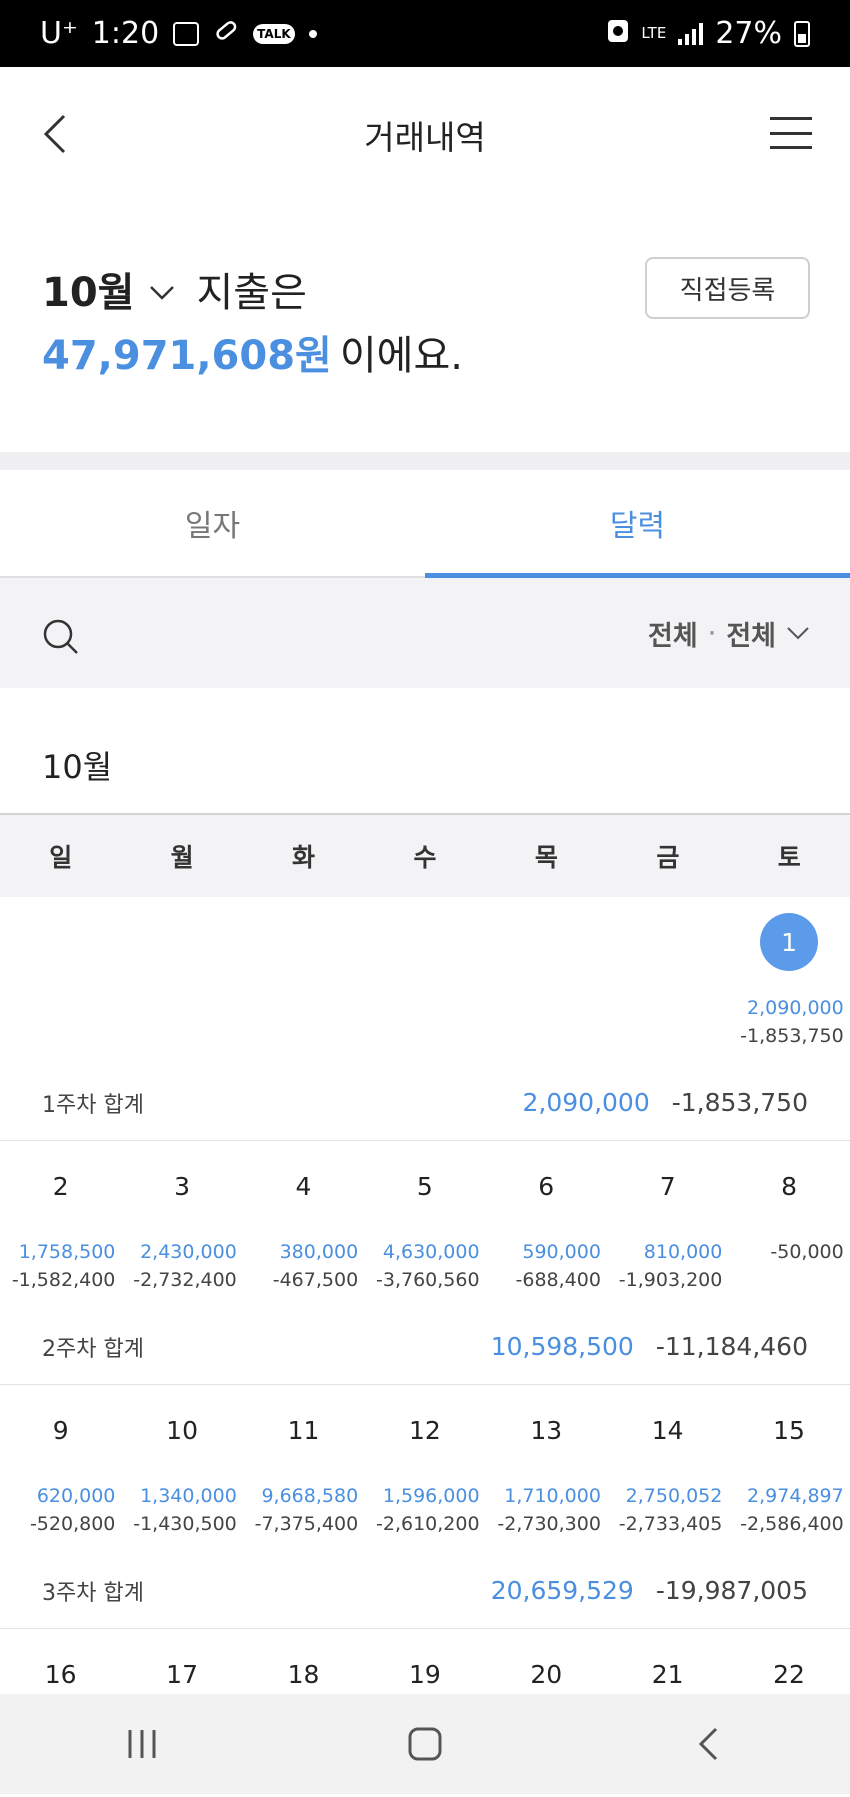 The image size is (850, 1797). What do you see at coordinates (431, 1252) in the screenshot?
I see `day-income: 4,630,000` at bounding box center [431, 1252].